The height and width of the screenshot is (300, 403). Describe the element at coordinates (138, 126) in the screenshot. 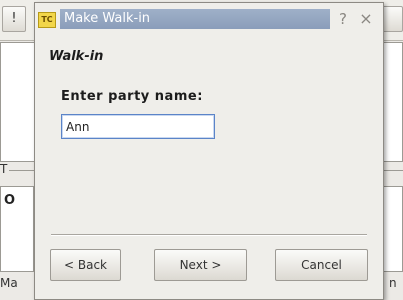

I see `party-name-input` at that location.